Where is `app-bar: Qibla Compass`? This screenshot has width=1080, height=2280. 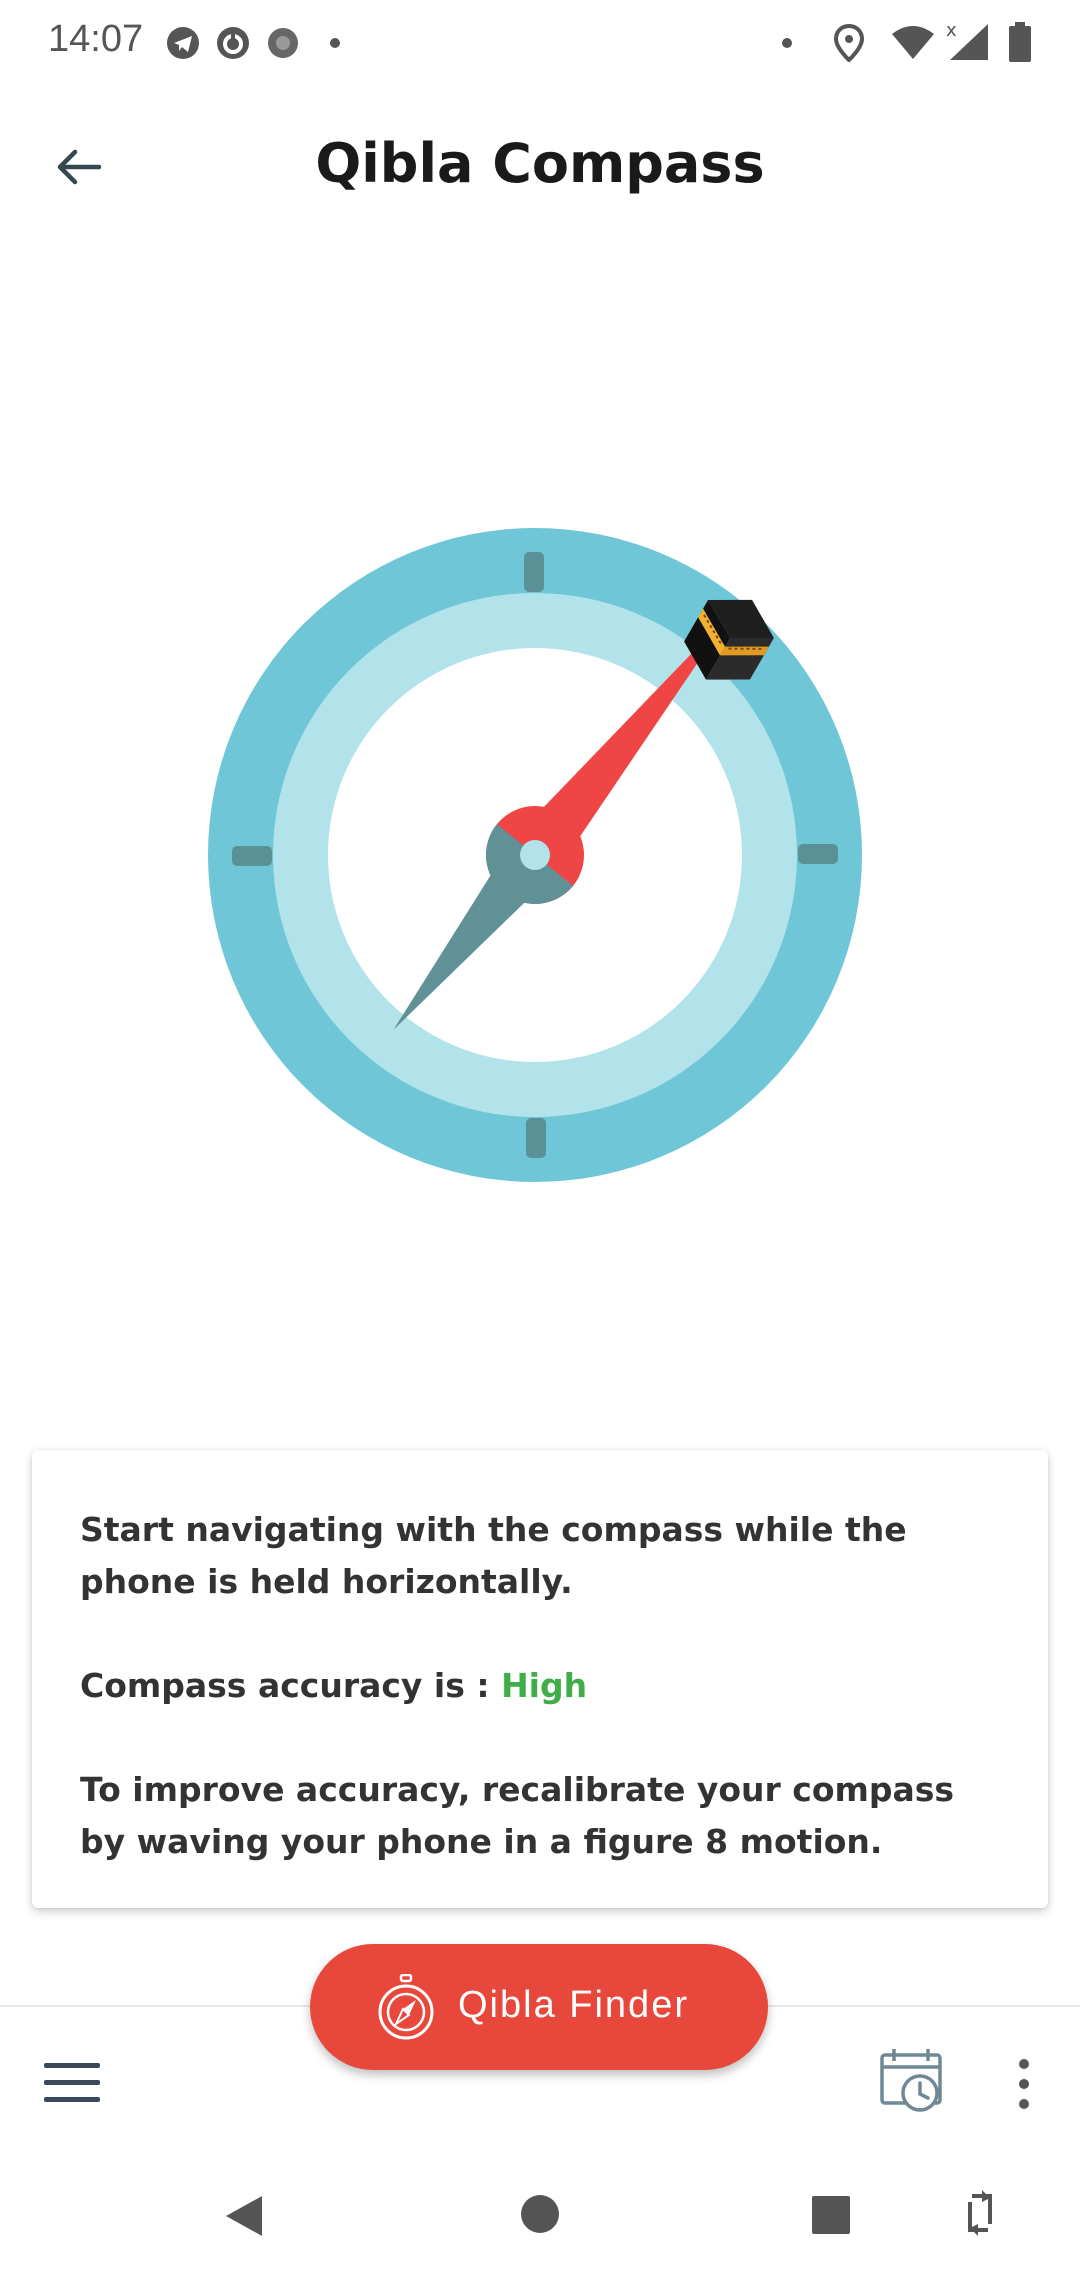
app-bar: Qibla Compass is located at coordinates (540, 170).